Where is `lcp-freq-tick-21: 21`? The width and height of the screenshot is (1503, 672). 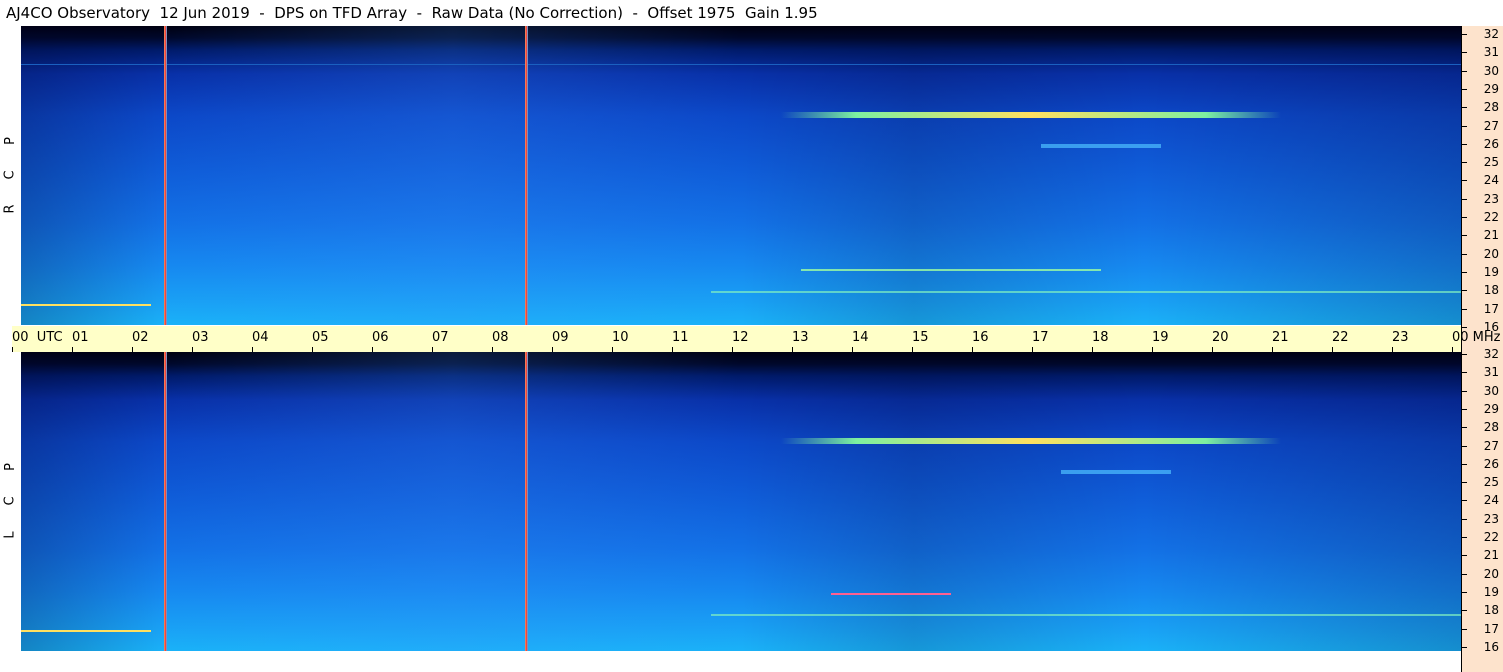
lcp-freq-tick-21: 21 is located at coordinates (1482, 555).